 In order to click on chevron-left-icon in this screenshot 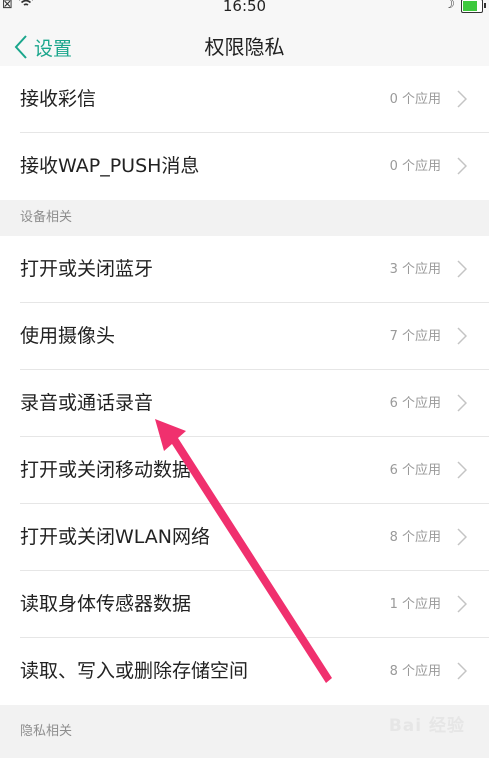, I will do `click(20, 47)`.